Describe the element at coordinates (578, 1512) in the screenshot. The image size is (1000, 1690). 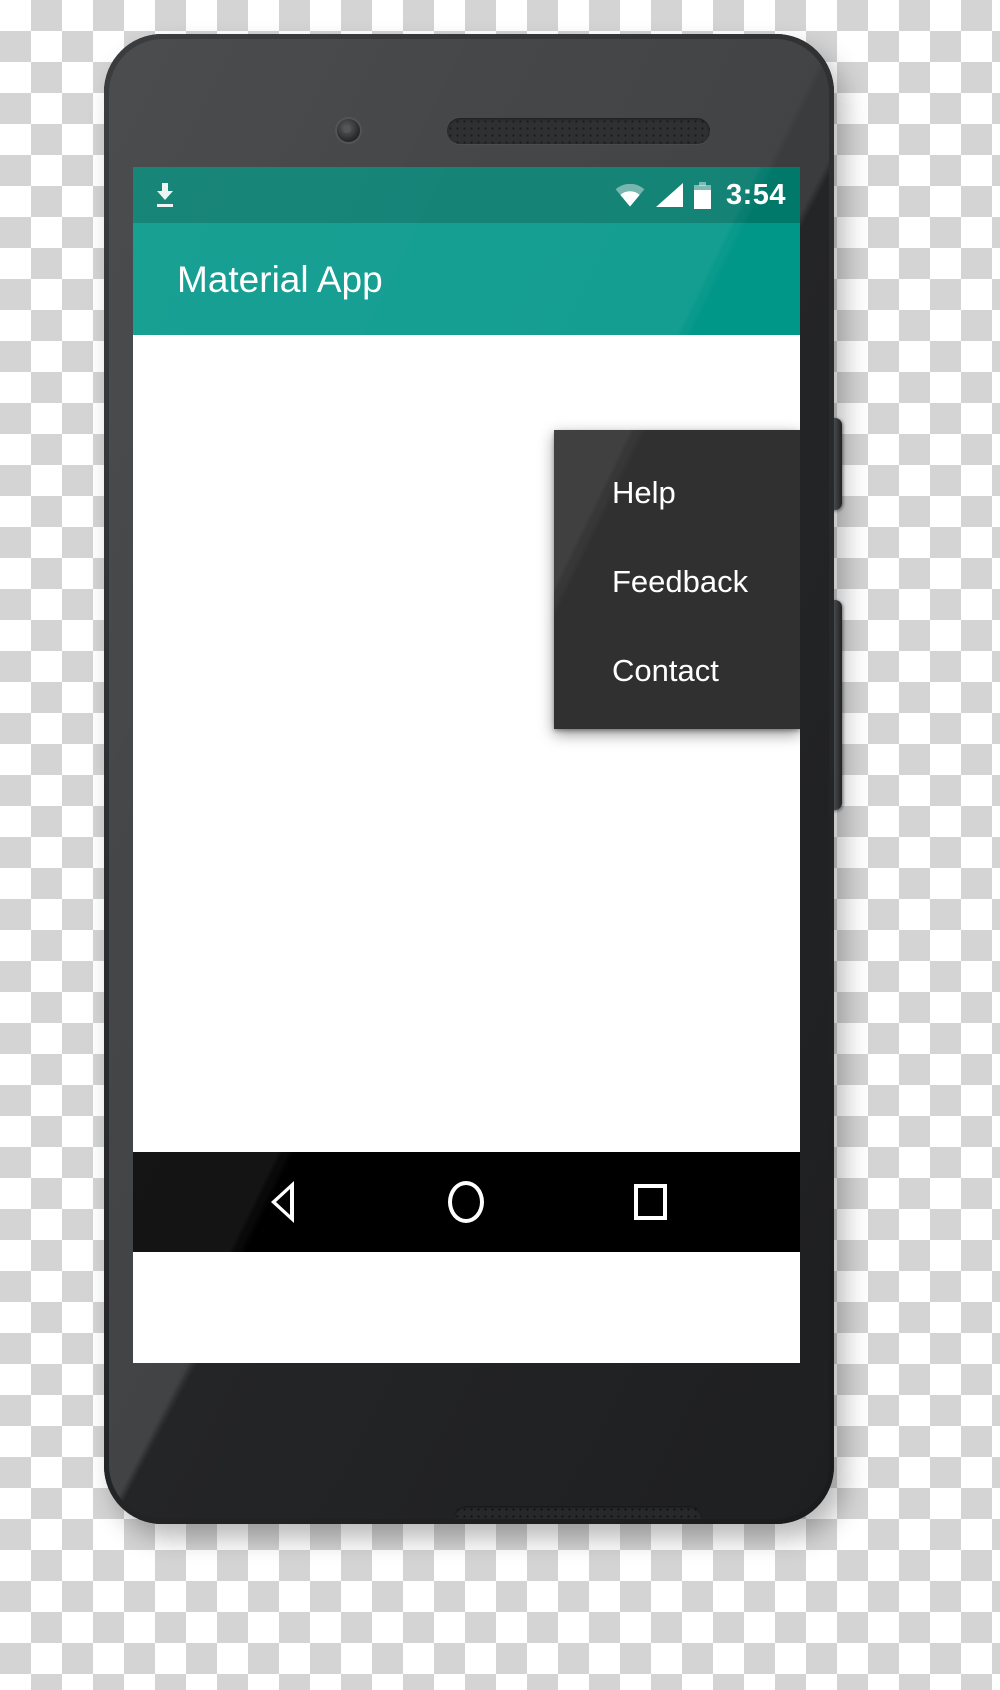
I see `bottom-speaker-grille` at that location.